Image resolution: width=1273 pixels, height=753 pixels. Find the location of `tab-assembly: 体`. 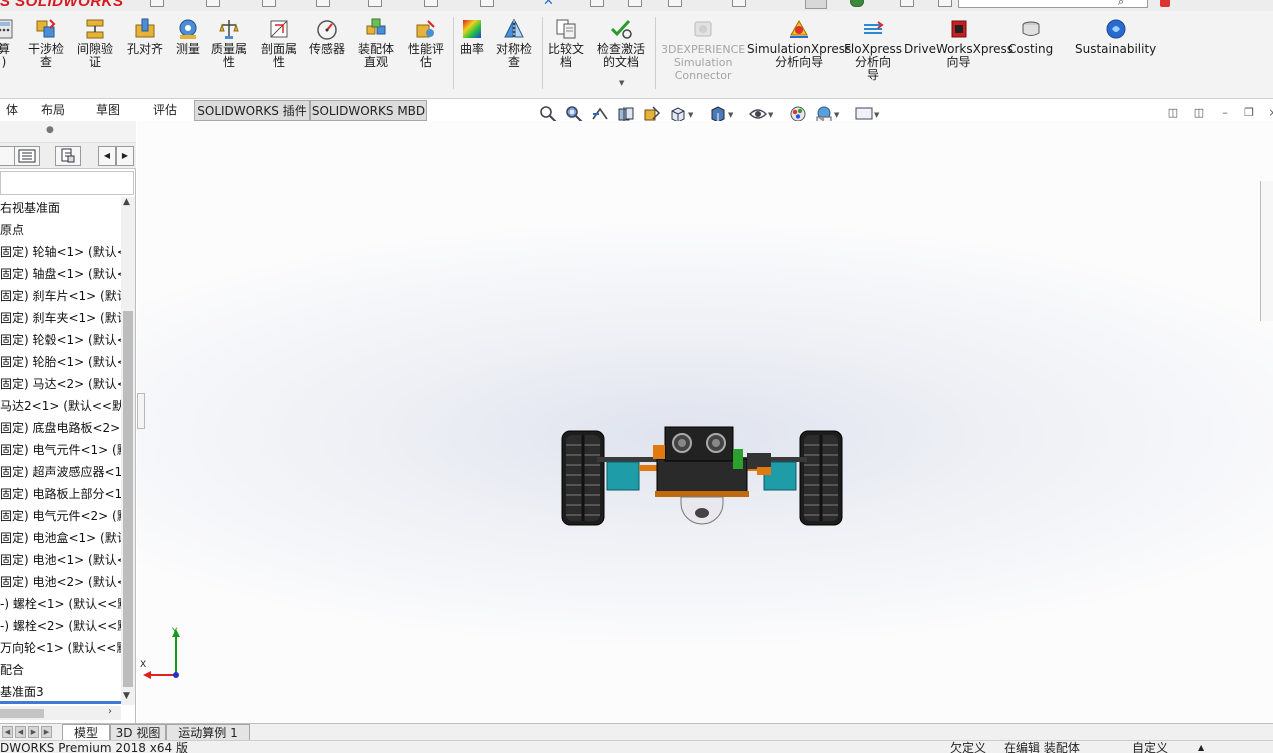

tab-assembly: 体 is located at coordinates (12, 110).